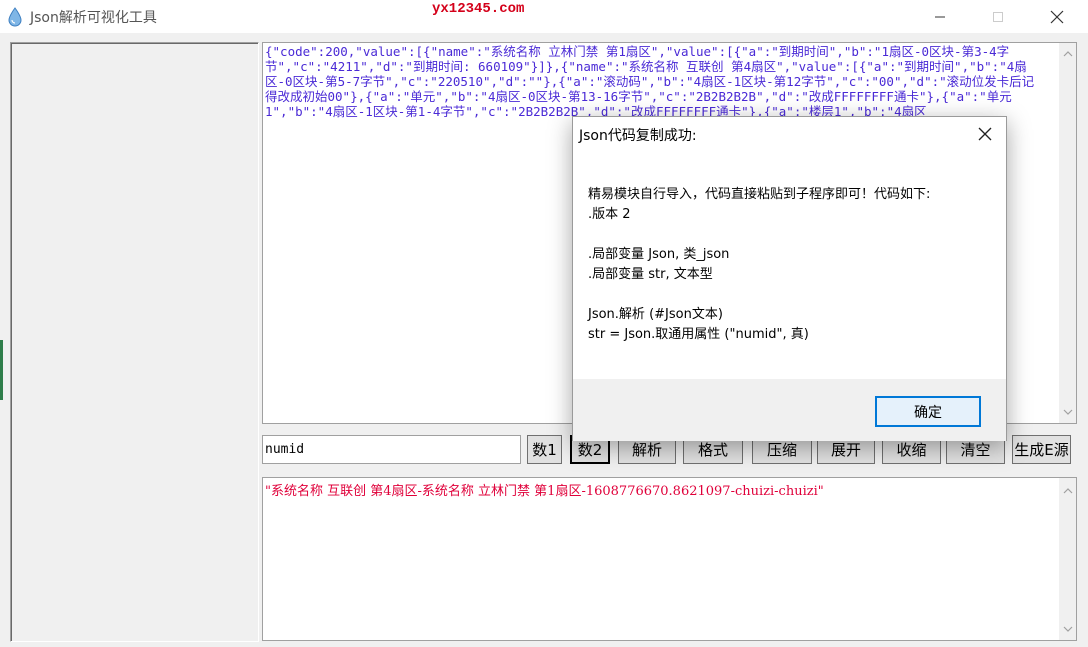 The image size is (1088, 647). What do you see at coordinates (1, 370) in the screenshot?
I see `left-edge-accent` at bounding box center [1, 370].